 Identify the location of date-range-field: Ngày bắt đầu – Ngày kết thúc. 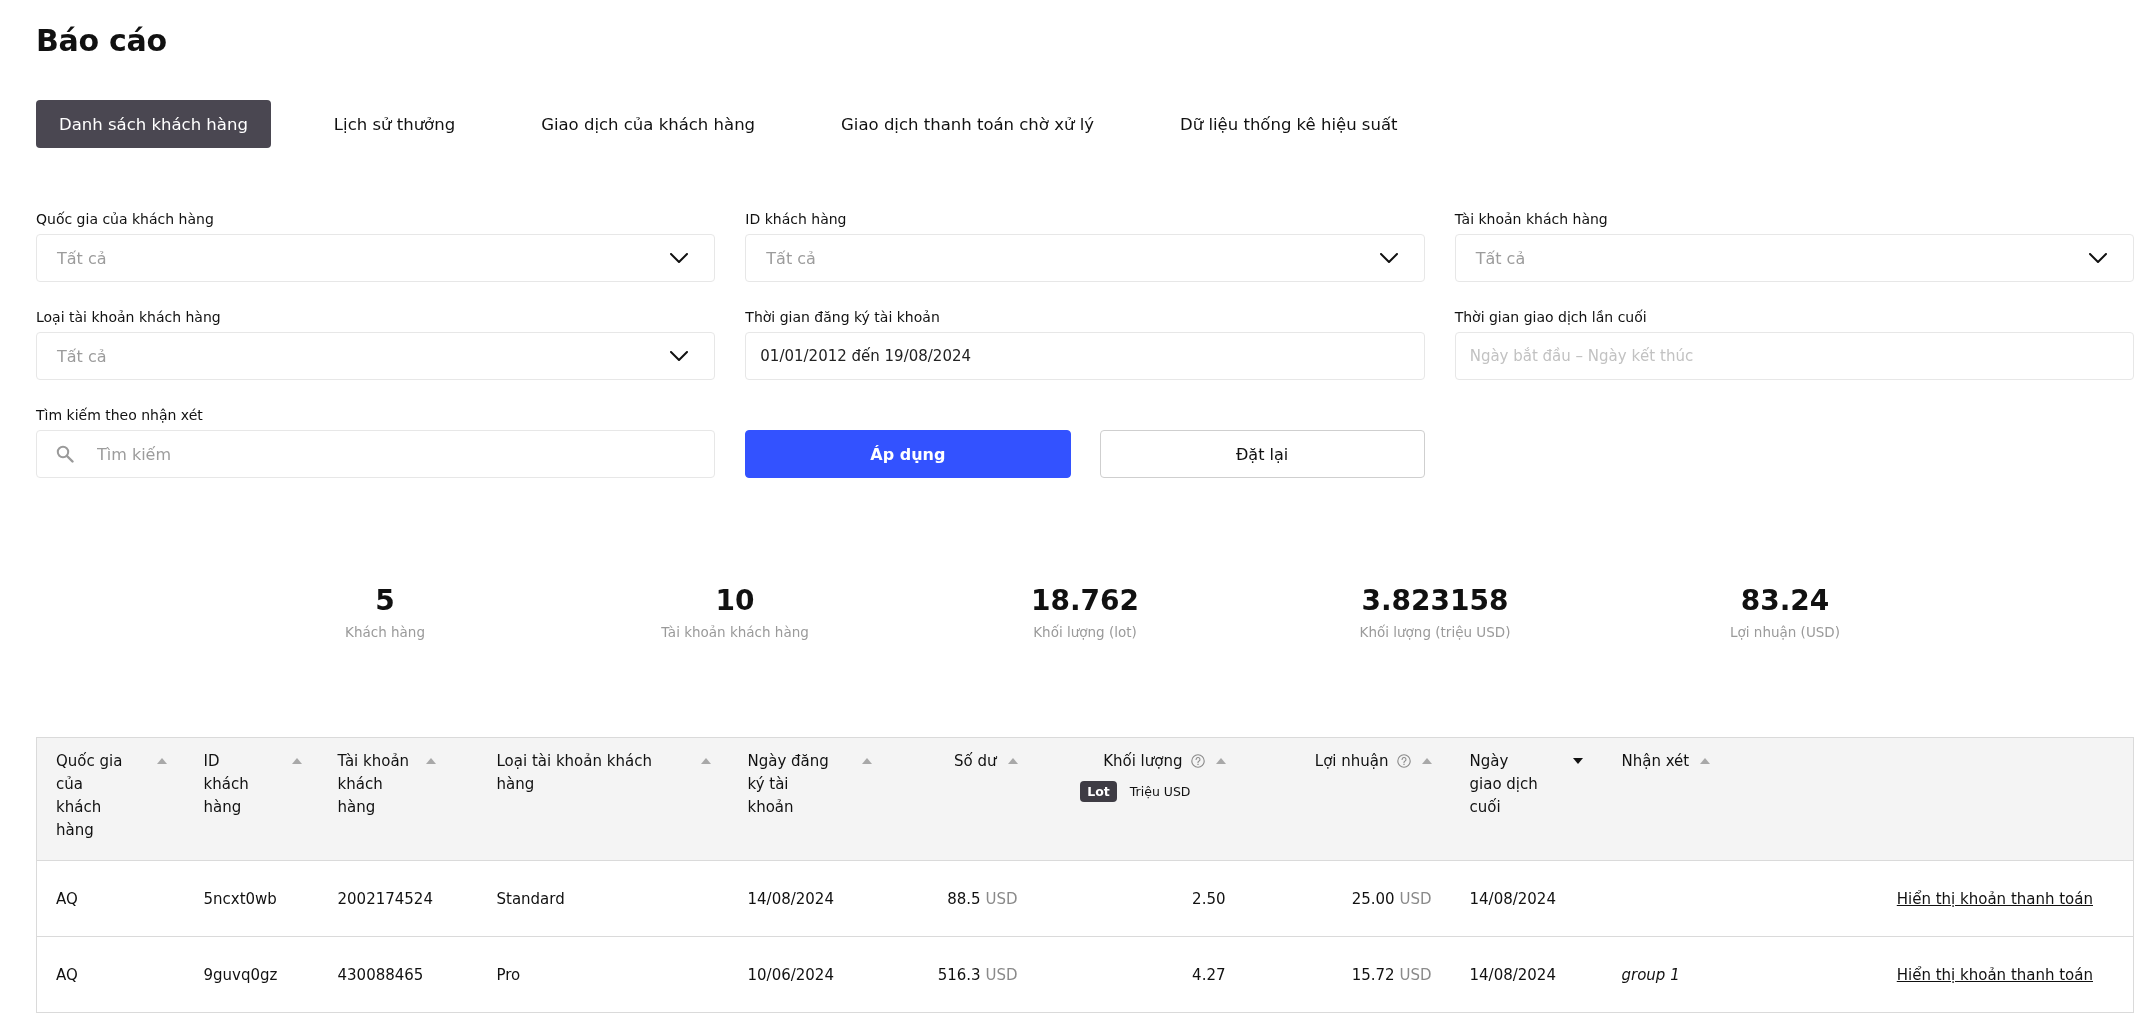
(1794, 356).